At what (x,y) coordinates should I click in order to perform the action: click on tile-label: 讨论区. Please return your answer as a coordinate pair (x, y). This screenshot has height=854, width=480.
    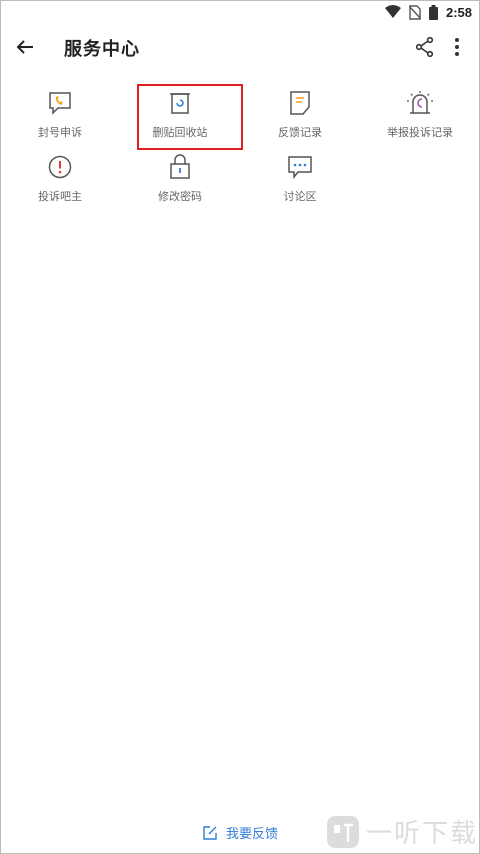
    Looking at the image, I should click on (300, 197).